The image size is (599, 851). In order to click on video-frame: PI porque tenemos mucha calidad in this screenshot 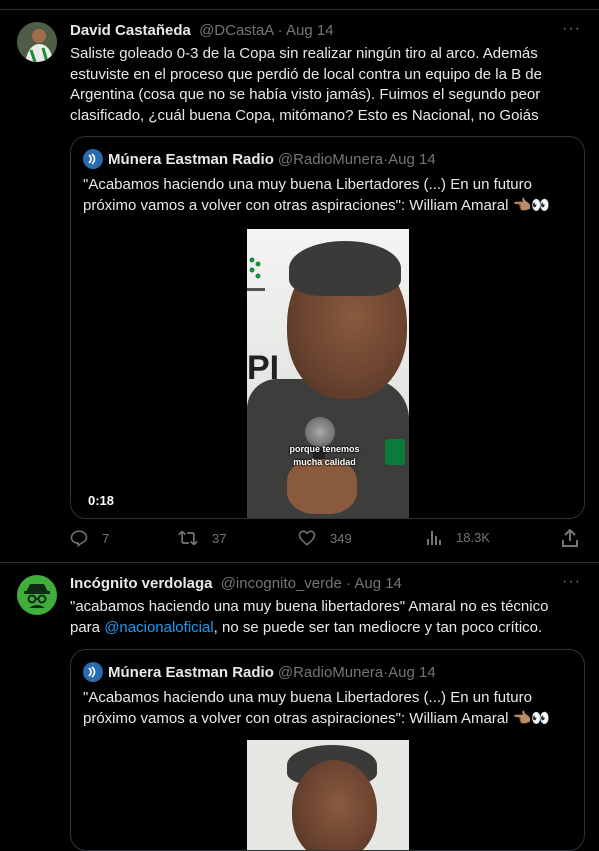, I will do `click(328, 373)`.